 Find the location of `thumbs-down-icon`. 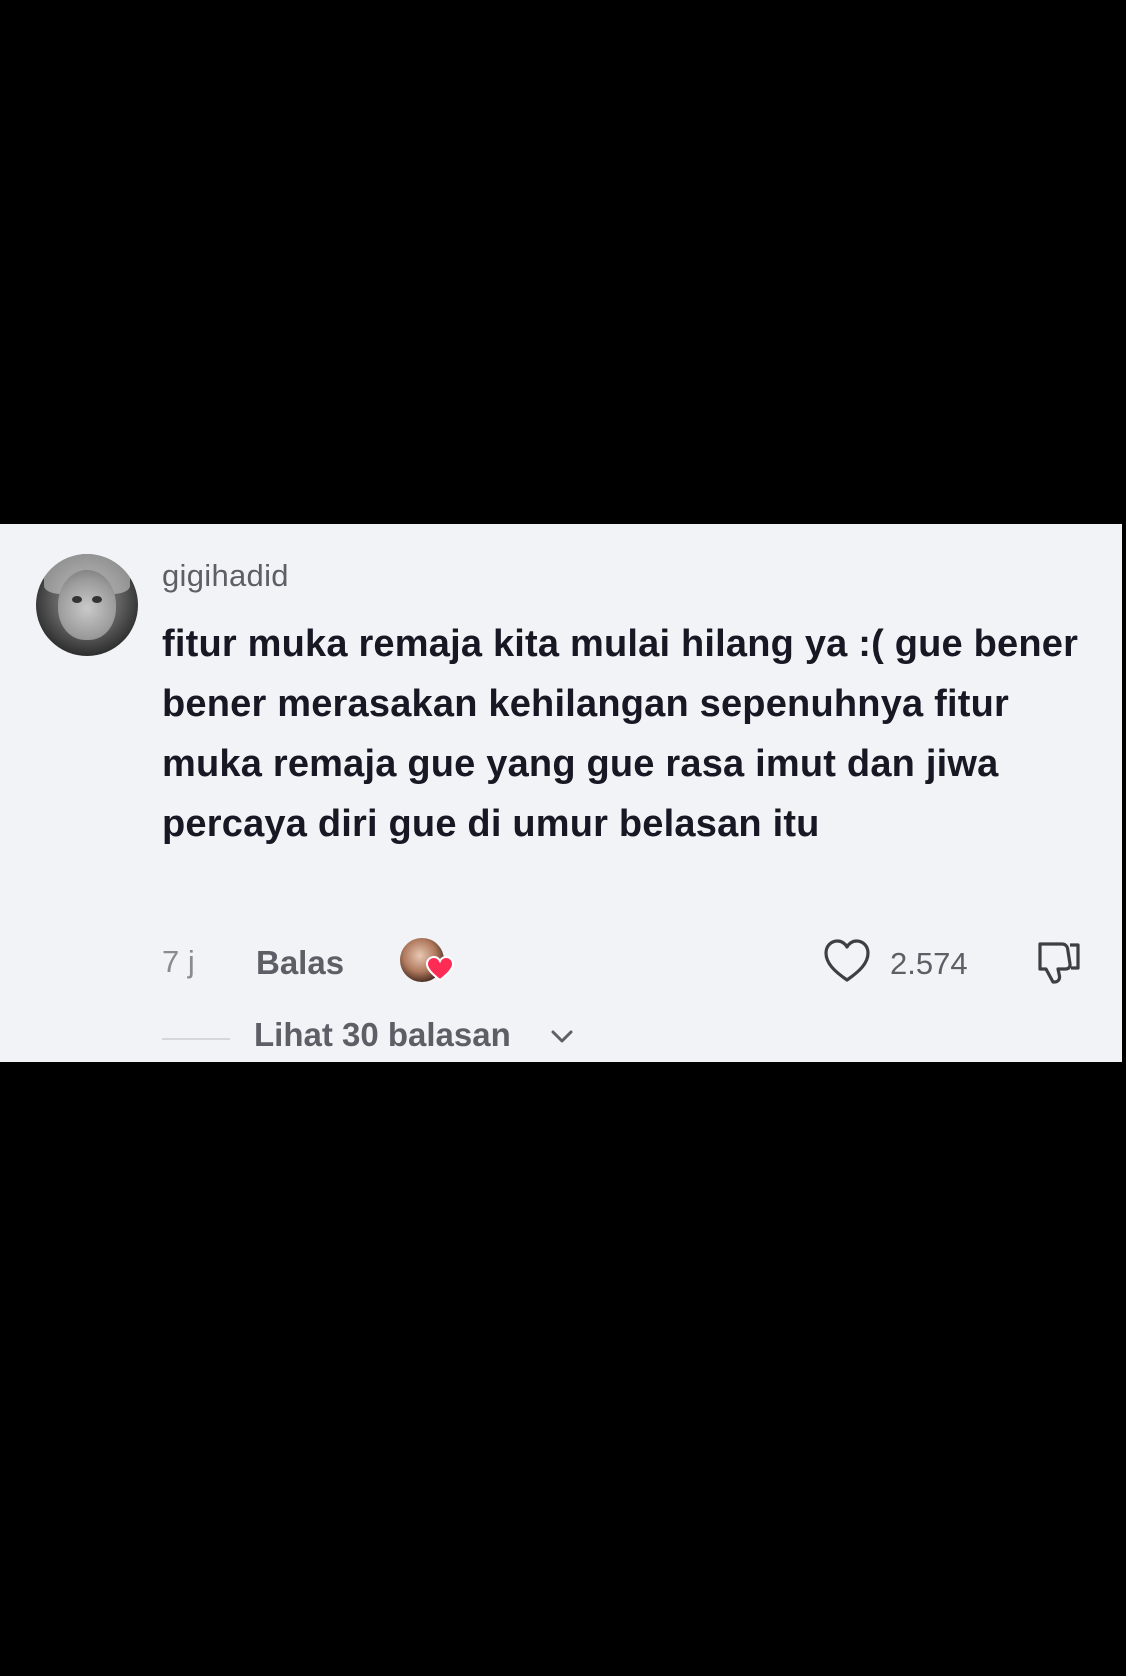

thumbs-down-icon is located at coordinates (1057, 961).